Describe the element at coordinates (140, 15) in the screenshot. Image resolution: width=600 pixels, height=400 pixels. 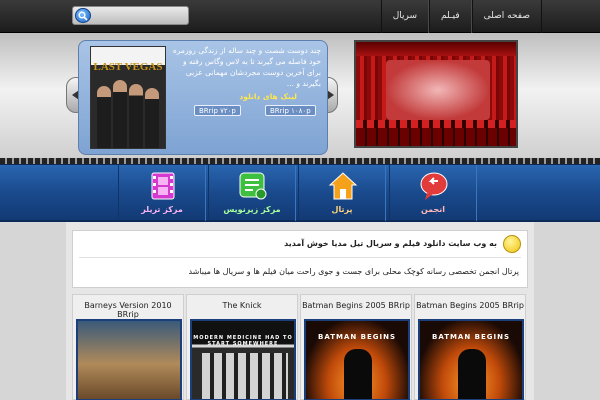
I see `search-input` at that location.